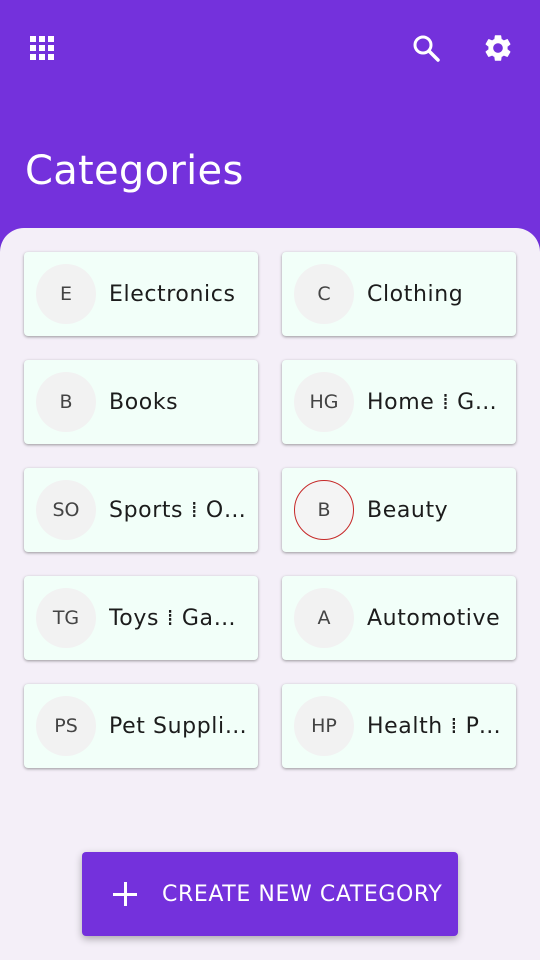 The height and width of the screenshot is (960, 540). Describe the element at coordinates (134, 171) in the screenshot. I see `page-title: Categories` at that location.